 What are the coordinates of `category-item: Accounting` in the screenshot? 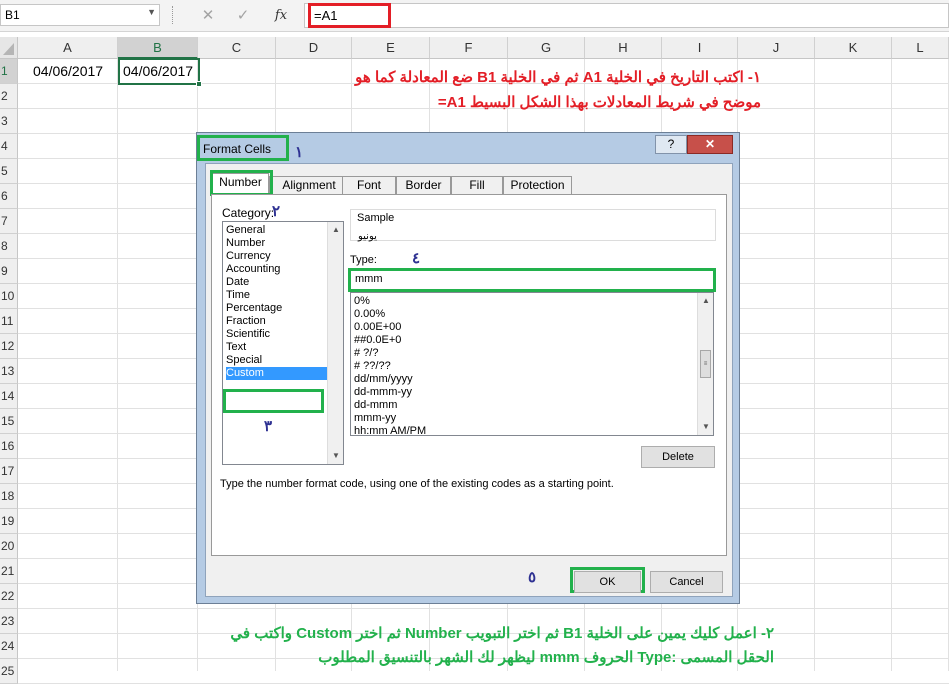 It's located at (276, 269).